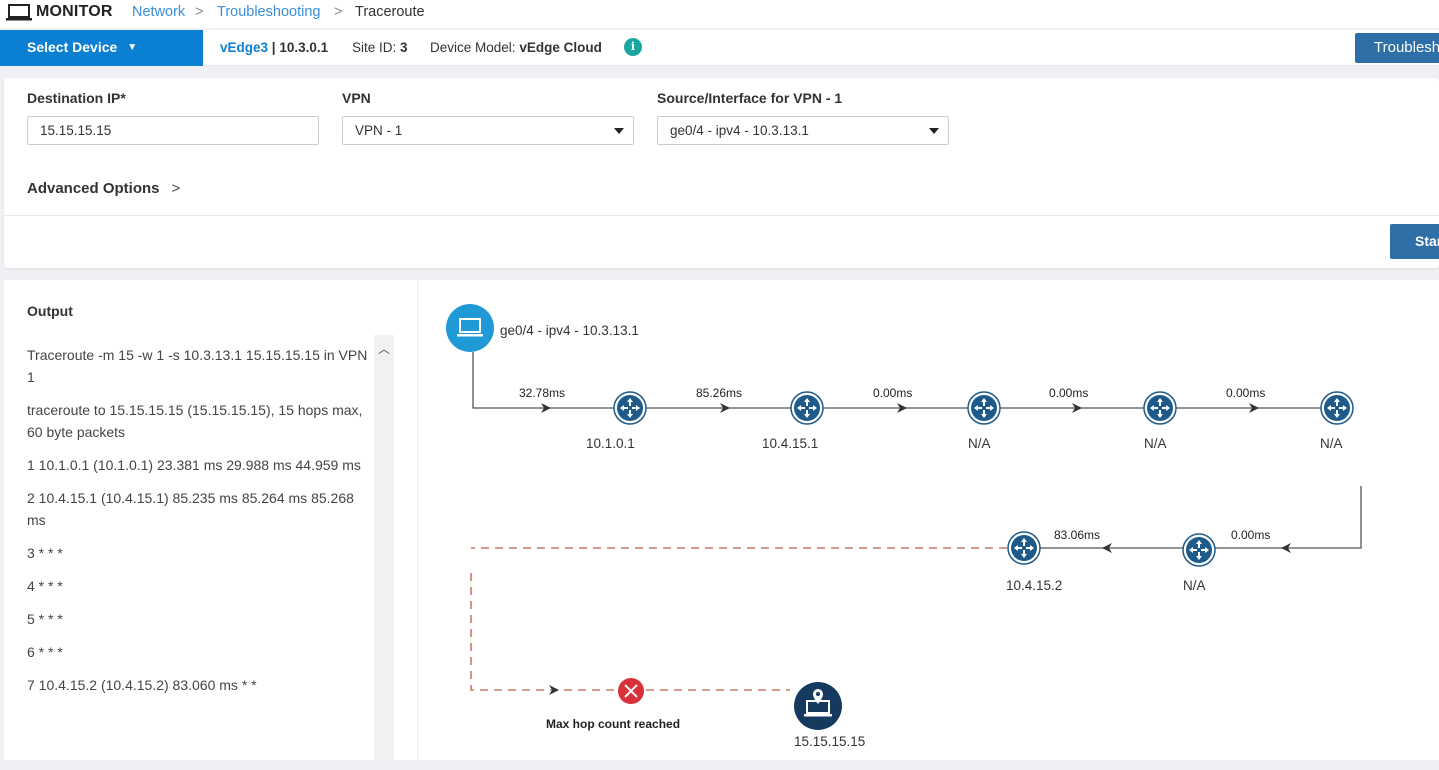 The width and height of the screenshot is (1439, 770). Describe the element at coordinates (830, 741) in the screenshot. I see `destination-label: 15.15.15.15` at that location.